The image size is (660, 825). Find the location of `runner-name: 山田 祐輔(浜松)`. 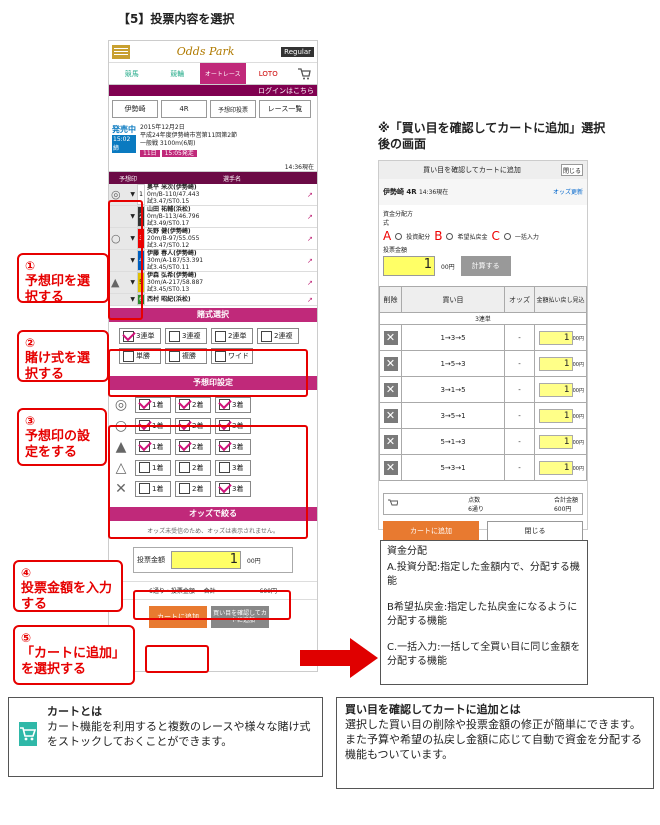

runner-name: 山田 祐輔(浜松) is located at coordinates (169, 209).